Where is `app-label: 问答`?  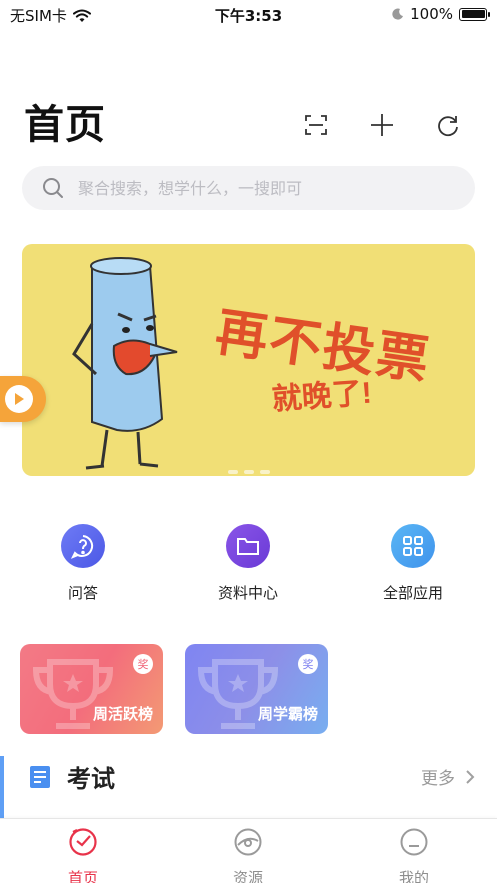
app-label: 问答 is located at coordinates (82, 593).